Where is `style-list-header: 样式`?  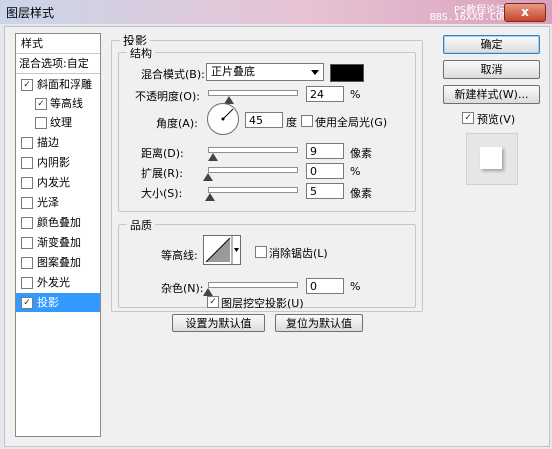 style-list-header: 样式 is located at coordinates (58, 44).